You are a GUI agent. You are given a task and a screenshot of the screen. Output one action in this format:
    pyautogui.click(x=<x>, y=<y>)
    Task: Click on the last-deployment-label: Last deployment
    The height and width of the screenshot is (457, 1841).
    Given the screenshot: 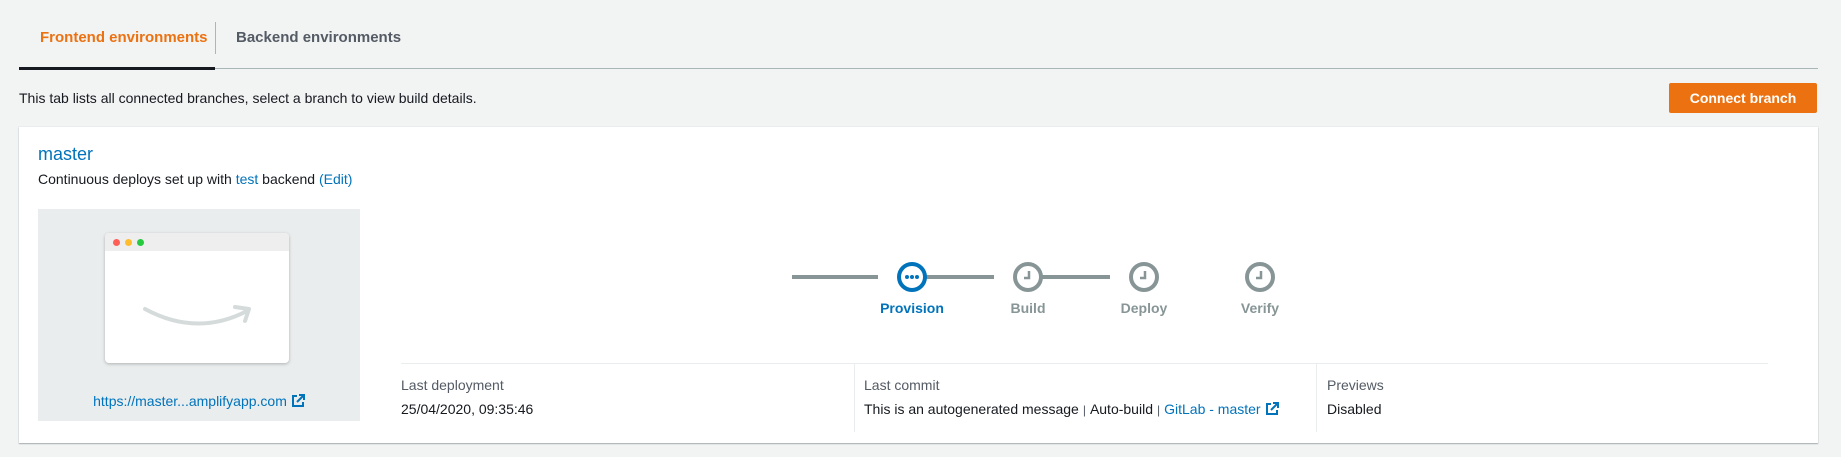 What is the action you would take?
    pyautogui.click(x=452, y=385)
    